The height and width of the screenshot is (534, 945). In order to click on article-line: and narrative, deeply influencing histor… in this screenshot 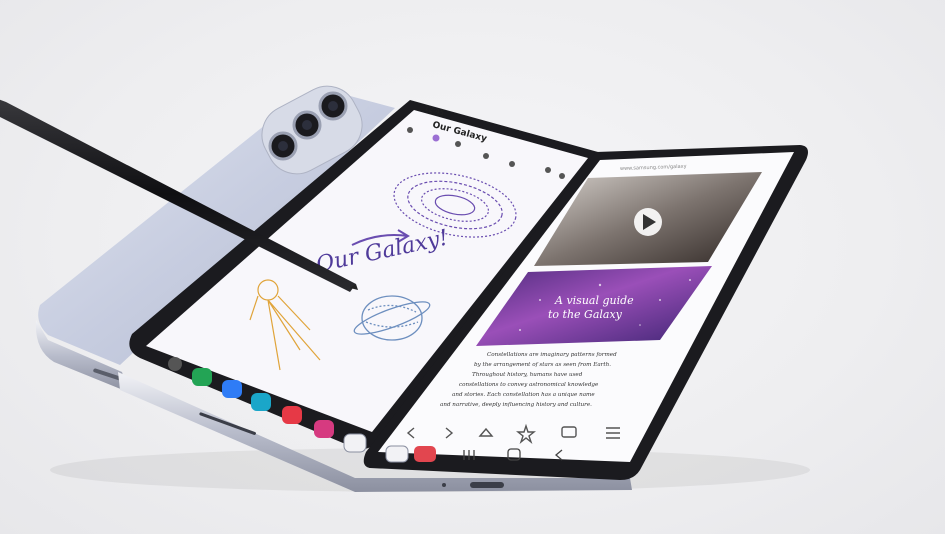, I will do `click(516, 405)`.